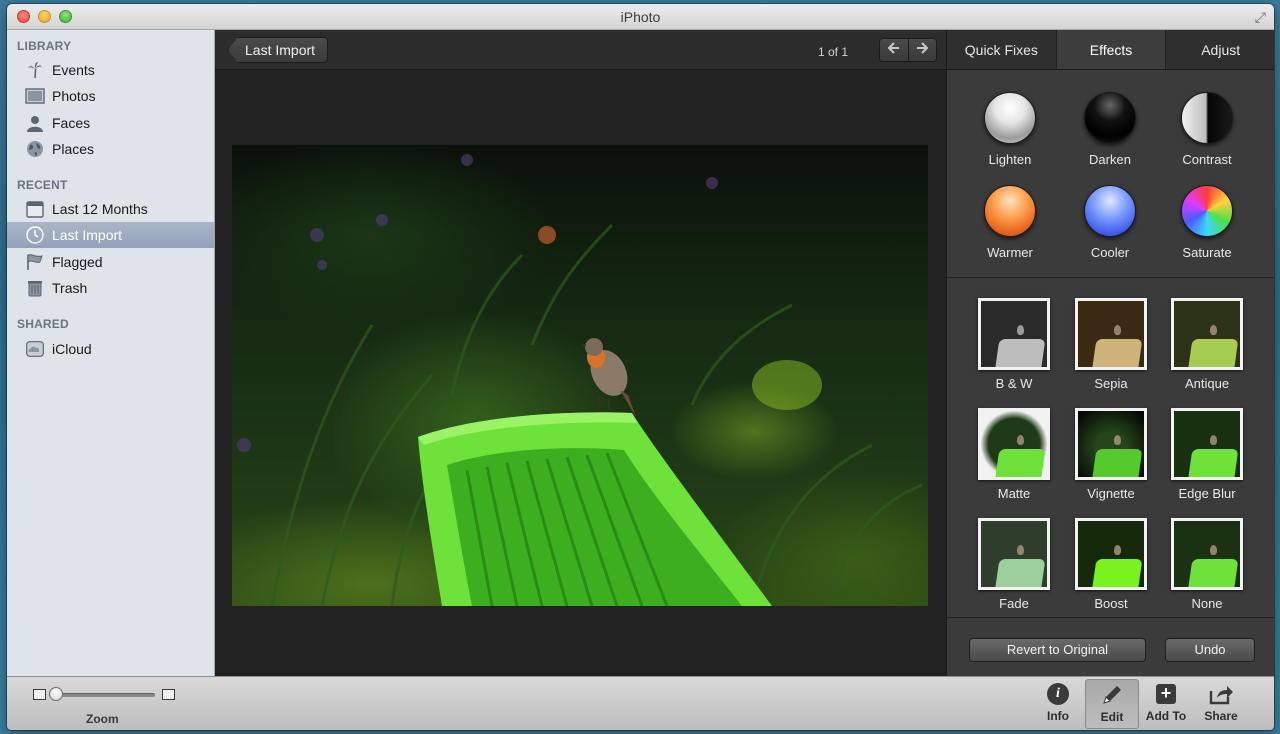  Describe the element at coordinates (35, 262) in the screenshot. I see `flag-icon` at that location.